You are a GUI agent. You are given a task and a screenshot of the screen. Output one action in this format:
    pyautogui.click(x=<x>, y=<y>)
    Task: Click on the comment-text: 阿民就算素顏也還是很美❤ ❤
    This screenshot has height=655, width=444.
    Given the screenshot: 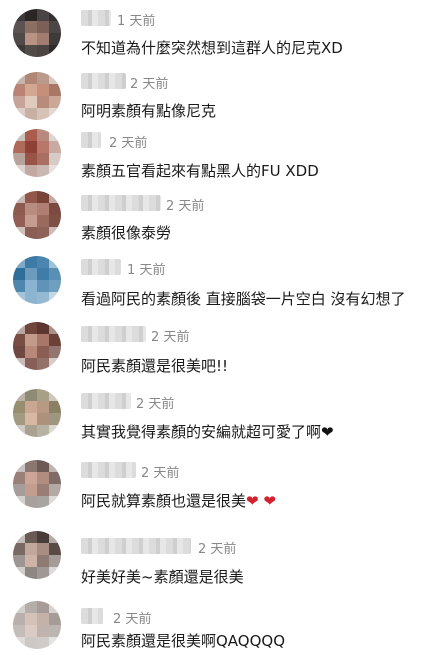 What is the action you would take?
    pyautogui.click(x=178, y=501)
    